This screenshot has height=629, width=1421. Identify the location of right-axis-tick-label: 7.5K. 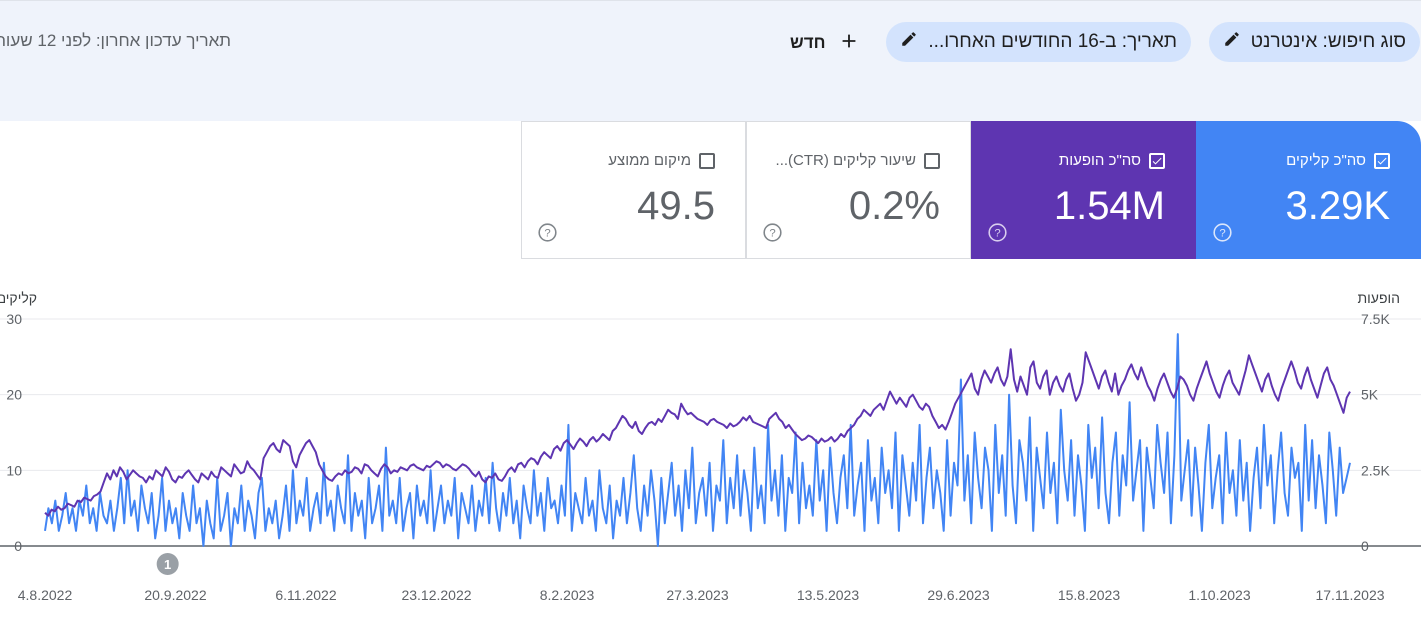
(1375, 319).